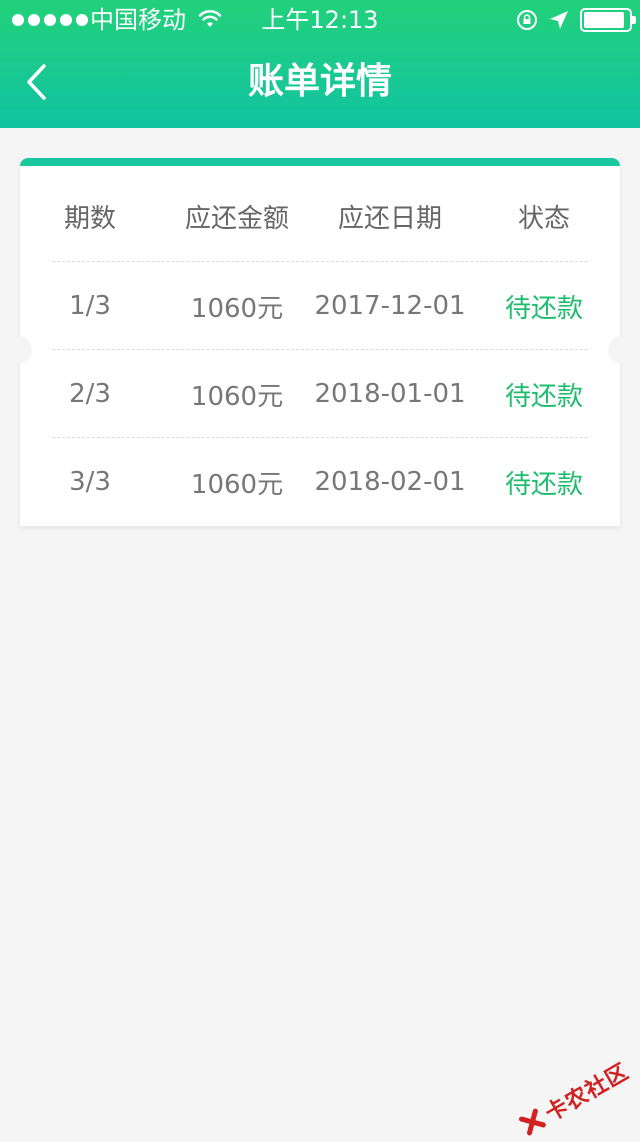 The height and width of the screenshot is (1142, 640). I want to click on table-row: 2/3 1060元 2018-01-01 待还款, so click(320, 394).